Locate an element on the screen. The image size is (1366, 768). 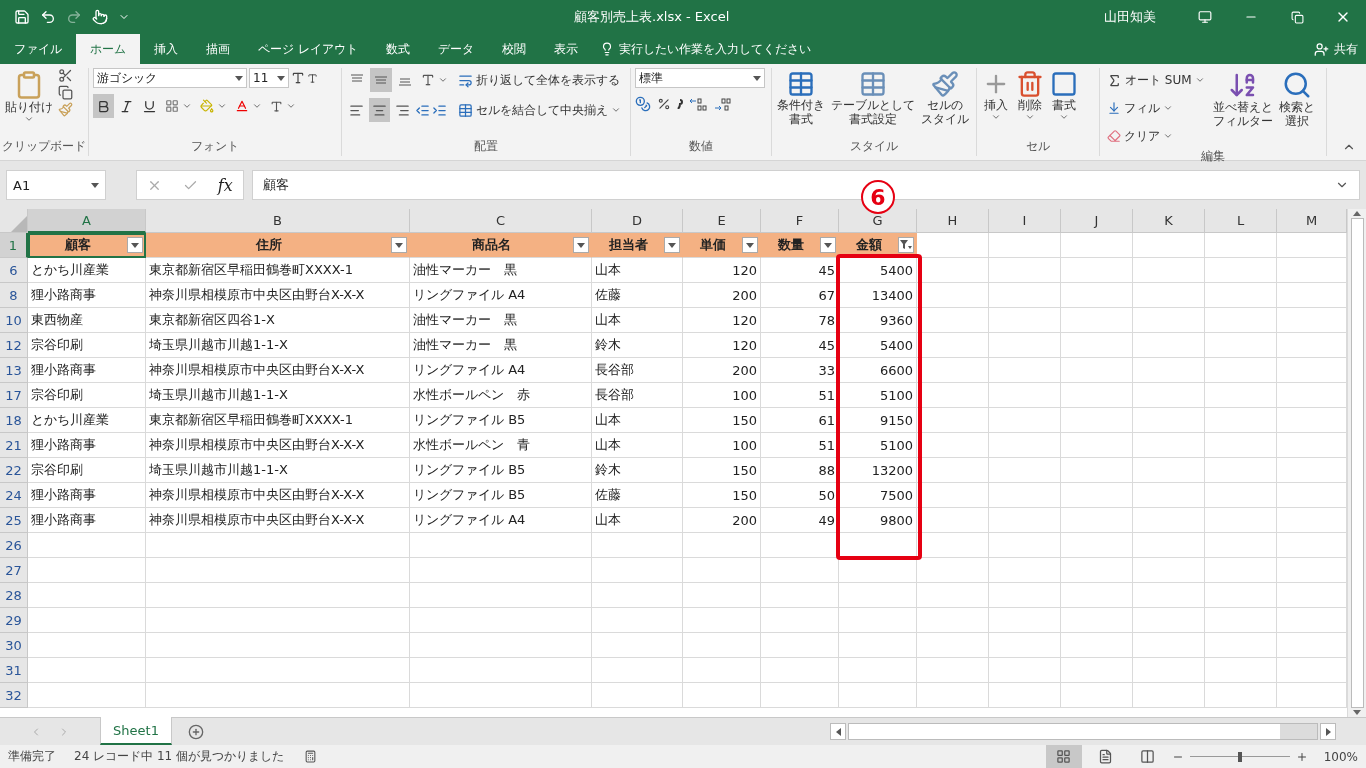
row-number: 21 is located at coordinates (14, 445).